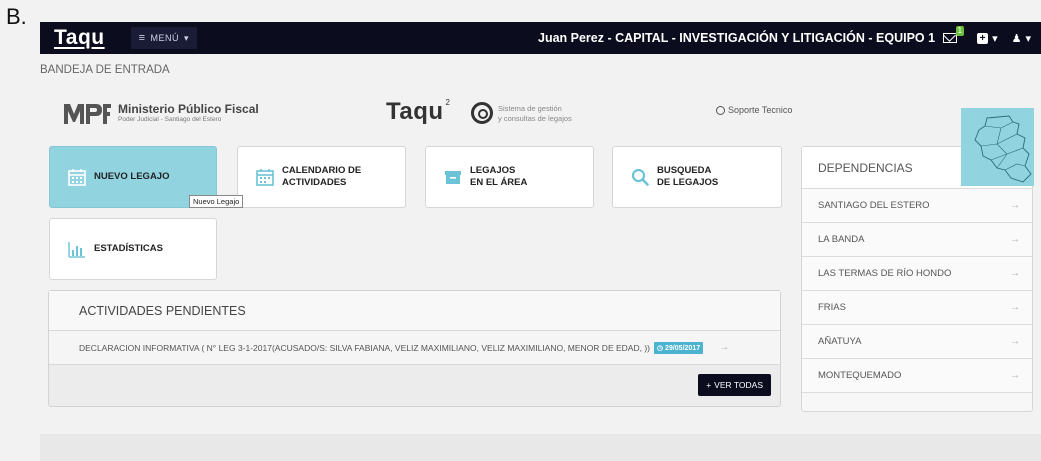 The width and height of the screenshot is (1041, 461). I want to click on ver-todas-label: VER TODAS, so click(738, 385).